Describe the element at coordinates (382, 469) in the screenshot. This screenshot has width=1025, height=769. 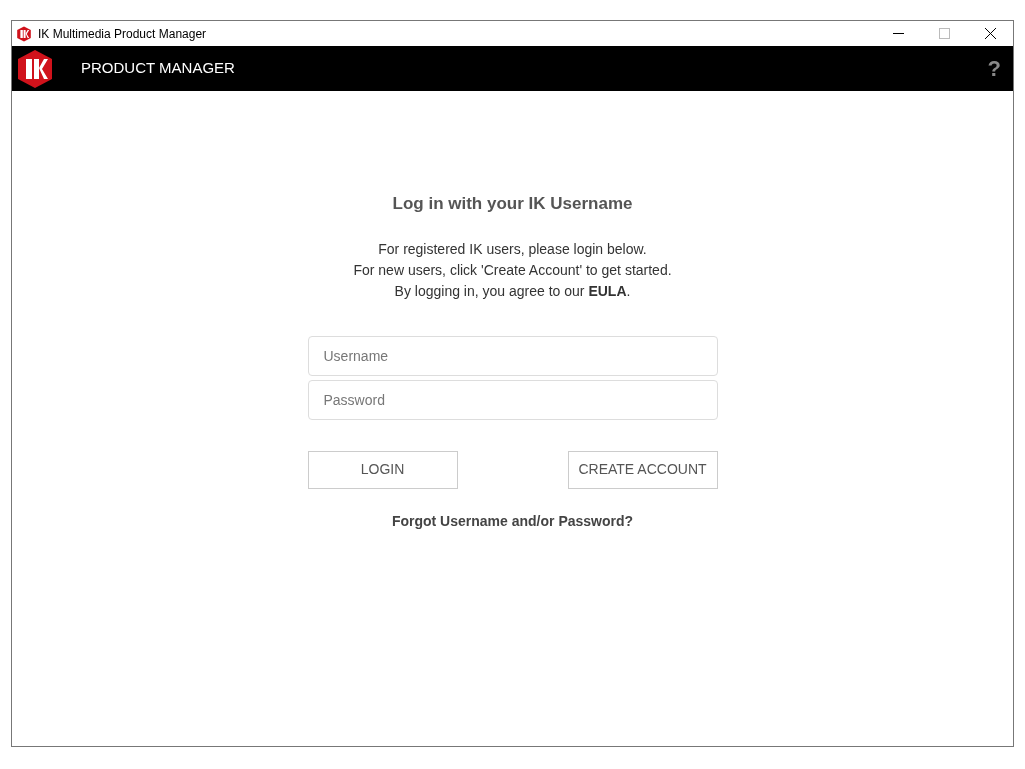
I see `login-button: LOGIN` at that location.